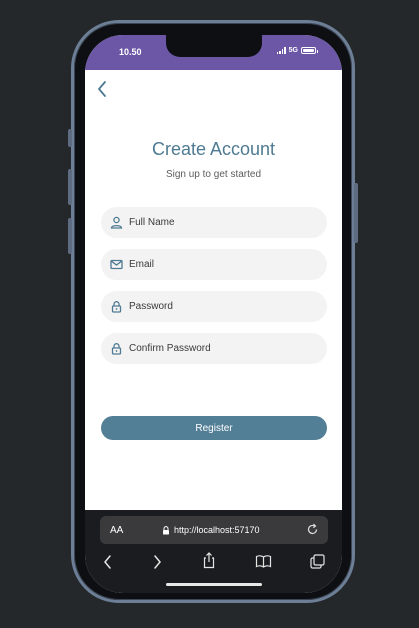 Image resolution: width=419 pixels, height=628 pixels. What do you see at coordinates (213, 149) in the screenshot?
I see `page-title: Create Account` at bounding box center [213, 149].